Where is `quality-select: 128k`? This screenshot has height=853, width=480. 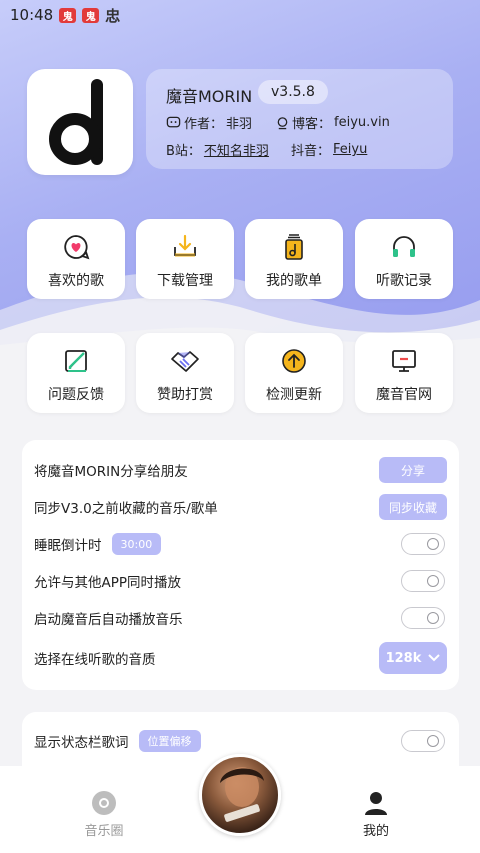
quality-select: 128k is located at coordinates (413, 658).